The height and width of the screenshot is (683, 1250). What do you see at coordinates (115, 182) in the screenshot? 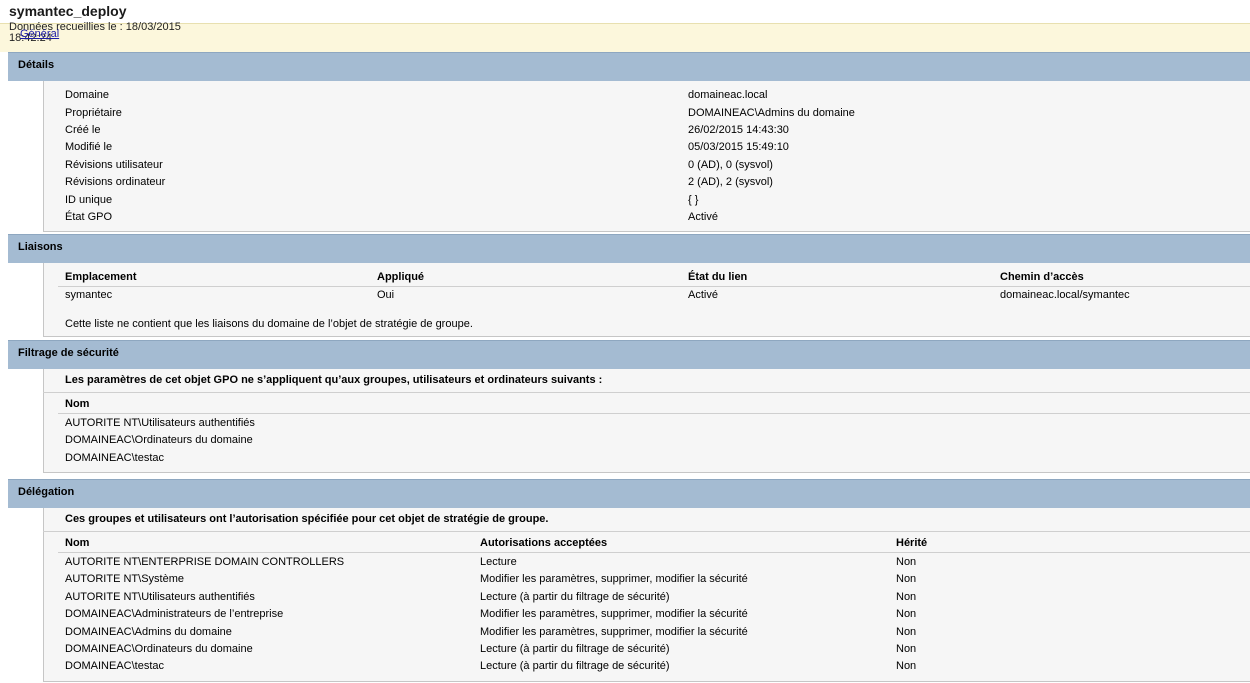
I see `details-label: Révisions ordinateur` at bounding box center [115, 182].